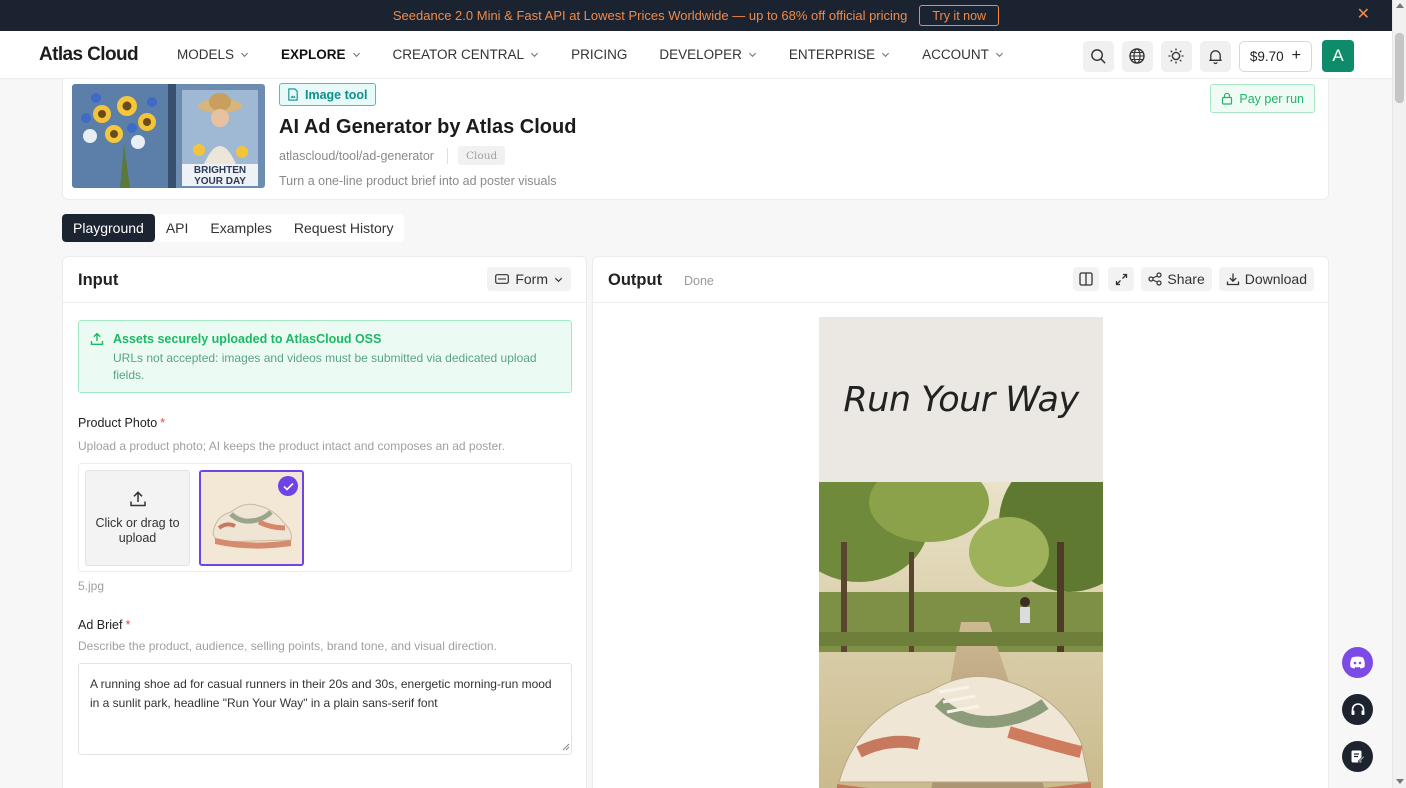 The height and width of the screenshot is (788, 1406). Describe the element at coordinates (1296, 55) in the screenshot. I see `plus-icon: +` at that location.